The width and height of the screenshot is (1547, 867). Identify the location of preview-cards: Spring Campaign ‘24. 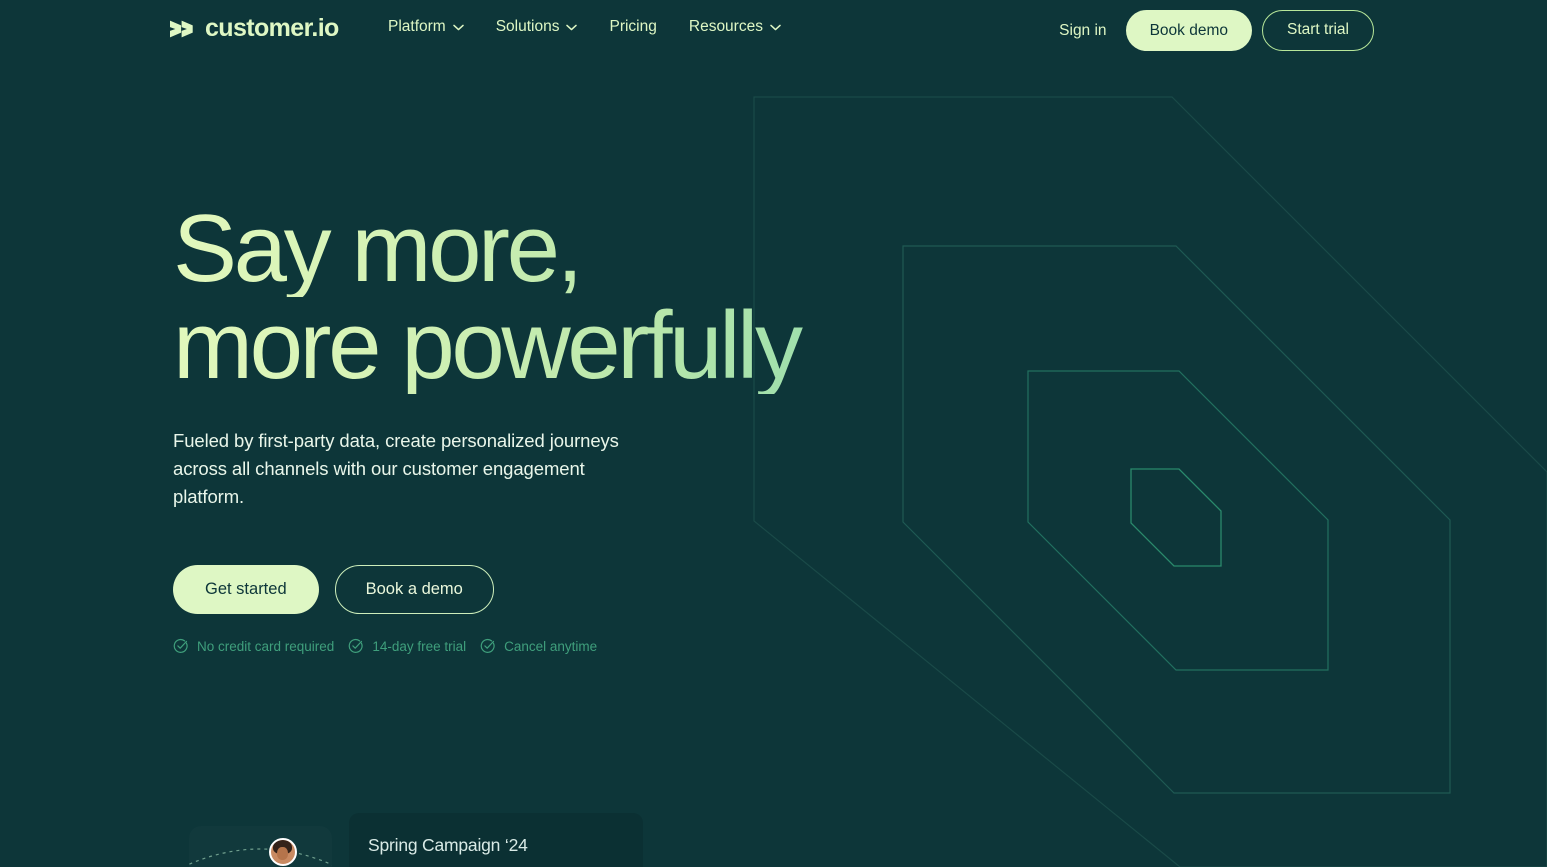
(773, 840).